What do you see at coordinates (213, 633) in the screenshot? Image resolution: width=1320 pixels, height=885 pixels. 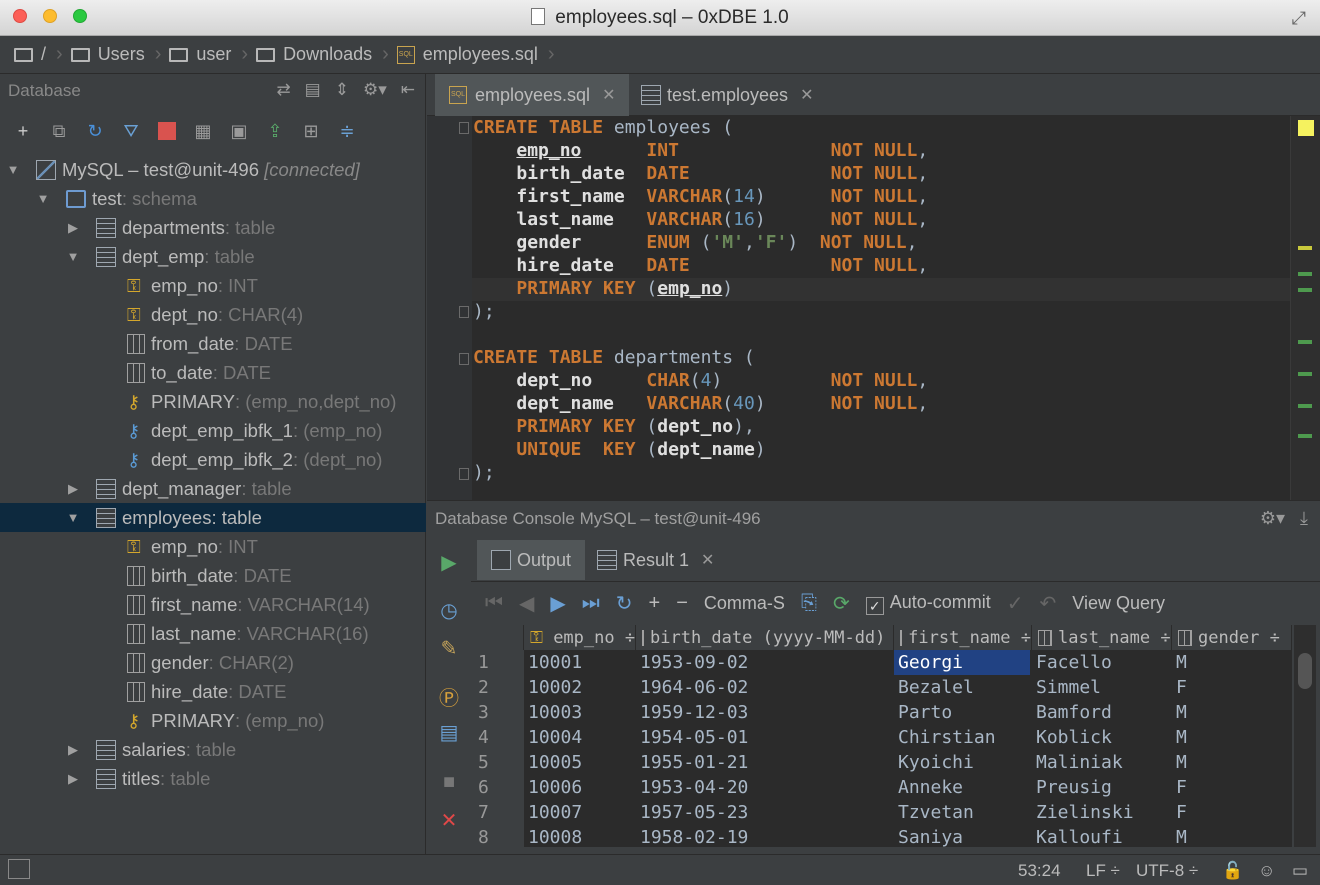 I see `tree-node-column: last_name: VARCHAR(16)` at bounding box center [213, 633].